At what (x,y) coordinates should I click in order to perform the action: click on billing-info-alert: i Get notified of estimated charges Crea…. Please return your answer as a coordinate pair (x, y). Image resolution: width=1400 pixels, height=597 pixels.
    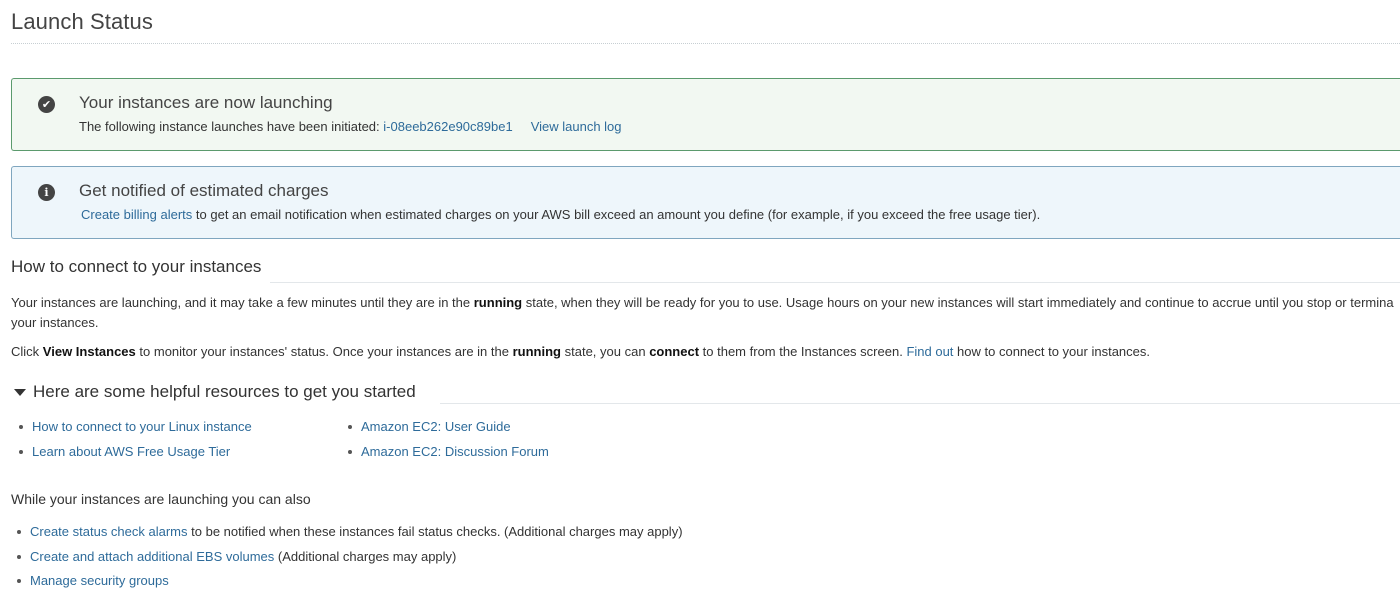
    Looking at the image, I should click on (705, 202).